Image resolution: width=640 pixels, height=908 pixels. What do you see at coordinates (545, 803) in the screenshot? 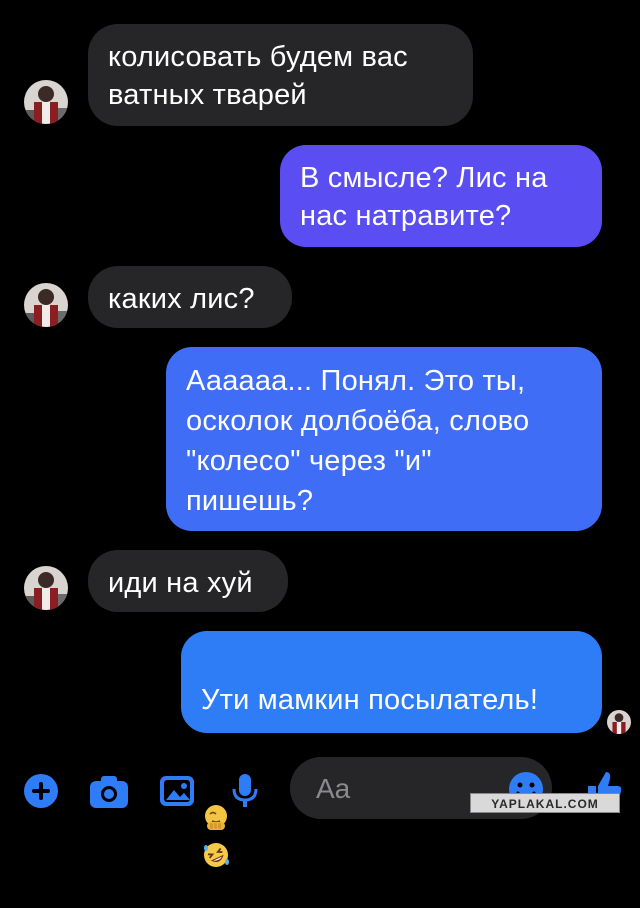
I see `watermark: YAPLAKAL.COM` at bounding box center [545, 803].